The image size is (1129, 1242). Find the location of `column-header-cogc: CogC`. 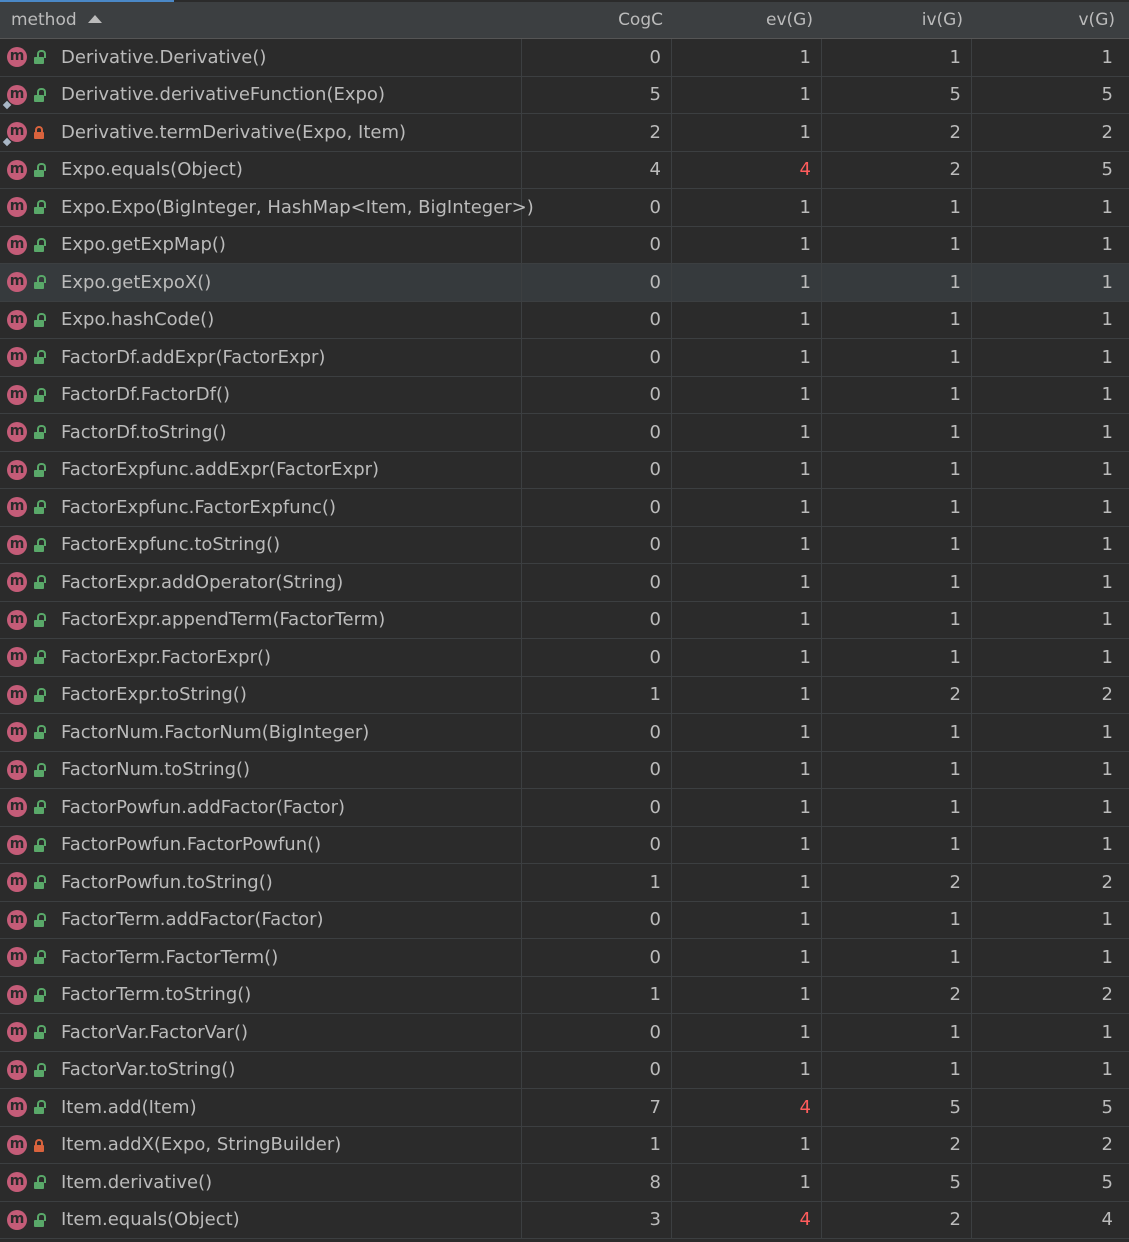

column-header-cogc: CogC is located at coordinates (597, 20).